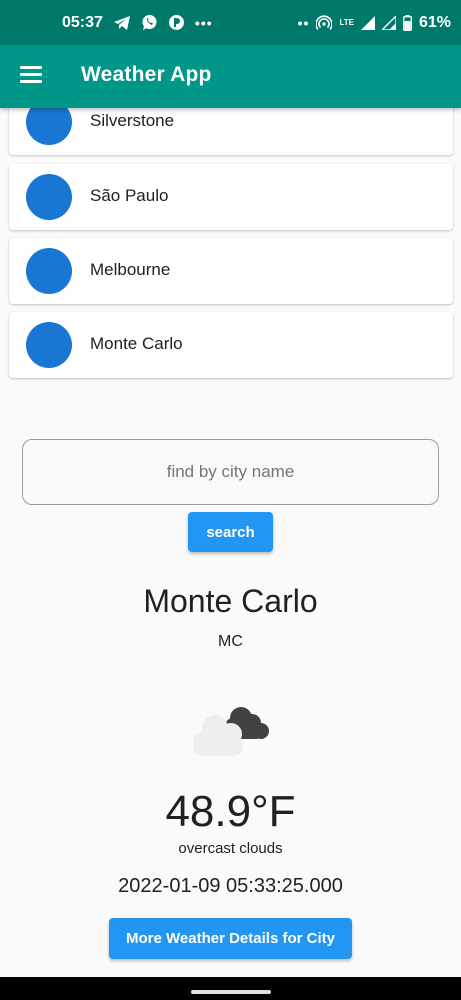 This screenshot has height=1000, width=461. I want to click on status-left: 05:37 •••, so click(137, 22).